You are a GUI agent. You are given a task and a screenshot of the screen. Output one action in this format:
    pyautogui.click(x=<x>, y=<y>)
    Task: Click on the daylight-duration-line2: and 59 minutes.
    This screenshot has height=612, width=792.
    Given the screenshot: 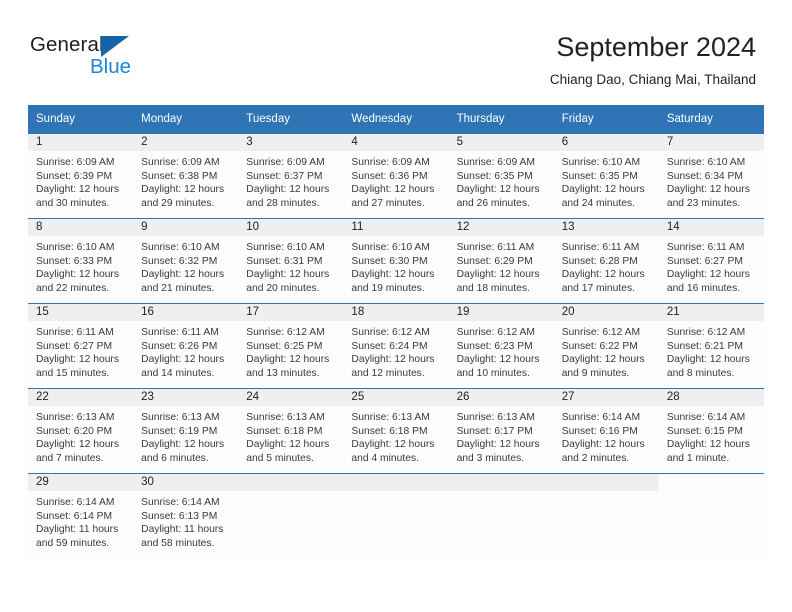 What is the action you would take?
    pyautogui.click(x=73, y=543)
    